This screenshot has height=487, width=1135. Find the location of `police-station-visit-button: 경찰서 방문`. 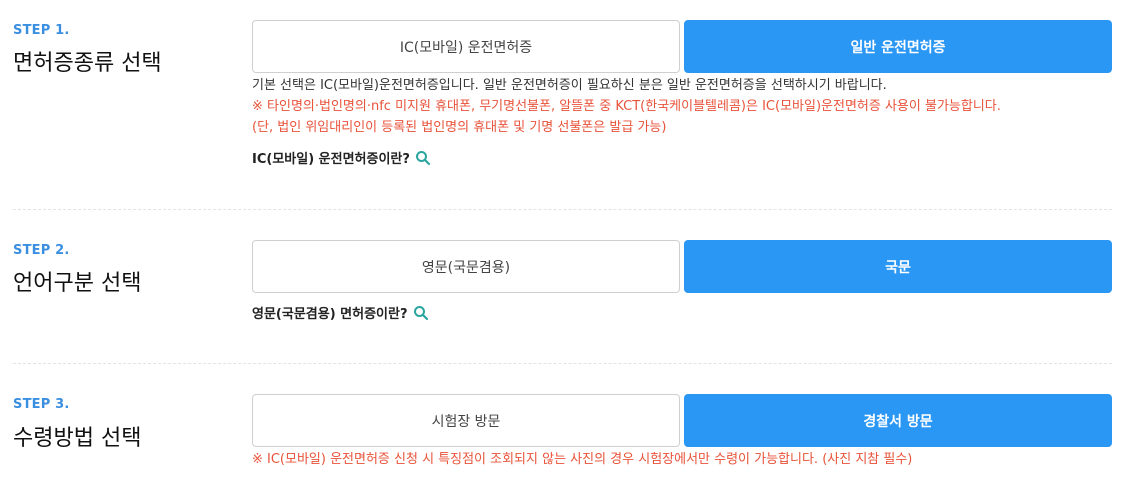

police-station-visit-button: 경찰서 방문 is located at coordinates (898, 420).